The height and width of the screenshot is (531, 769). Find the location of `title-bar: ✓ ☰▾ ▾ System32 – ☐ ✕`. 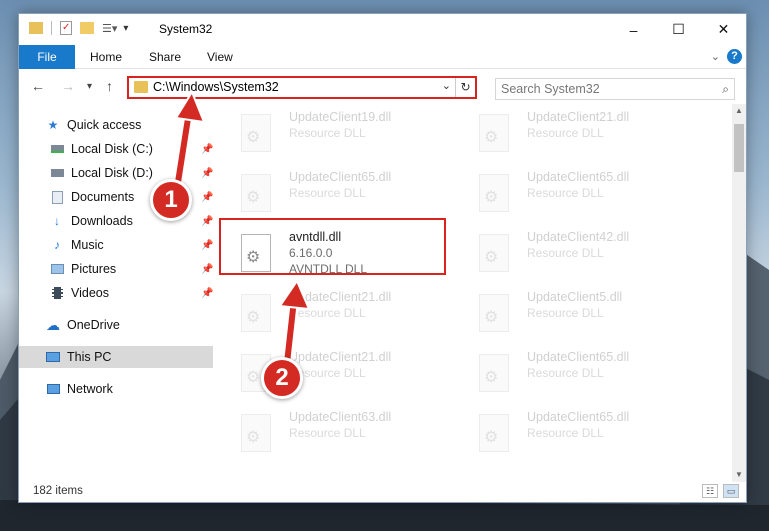

title-bar: ✓ ☰▾ ▾ System32 – ☐ ✕ is located at coordinates (382, 29).